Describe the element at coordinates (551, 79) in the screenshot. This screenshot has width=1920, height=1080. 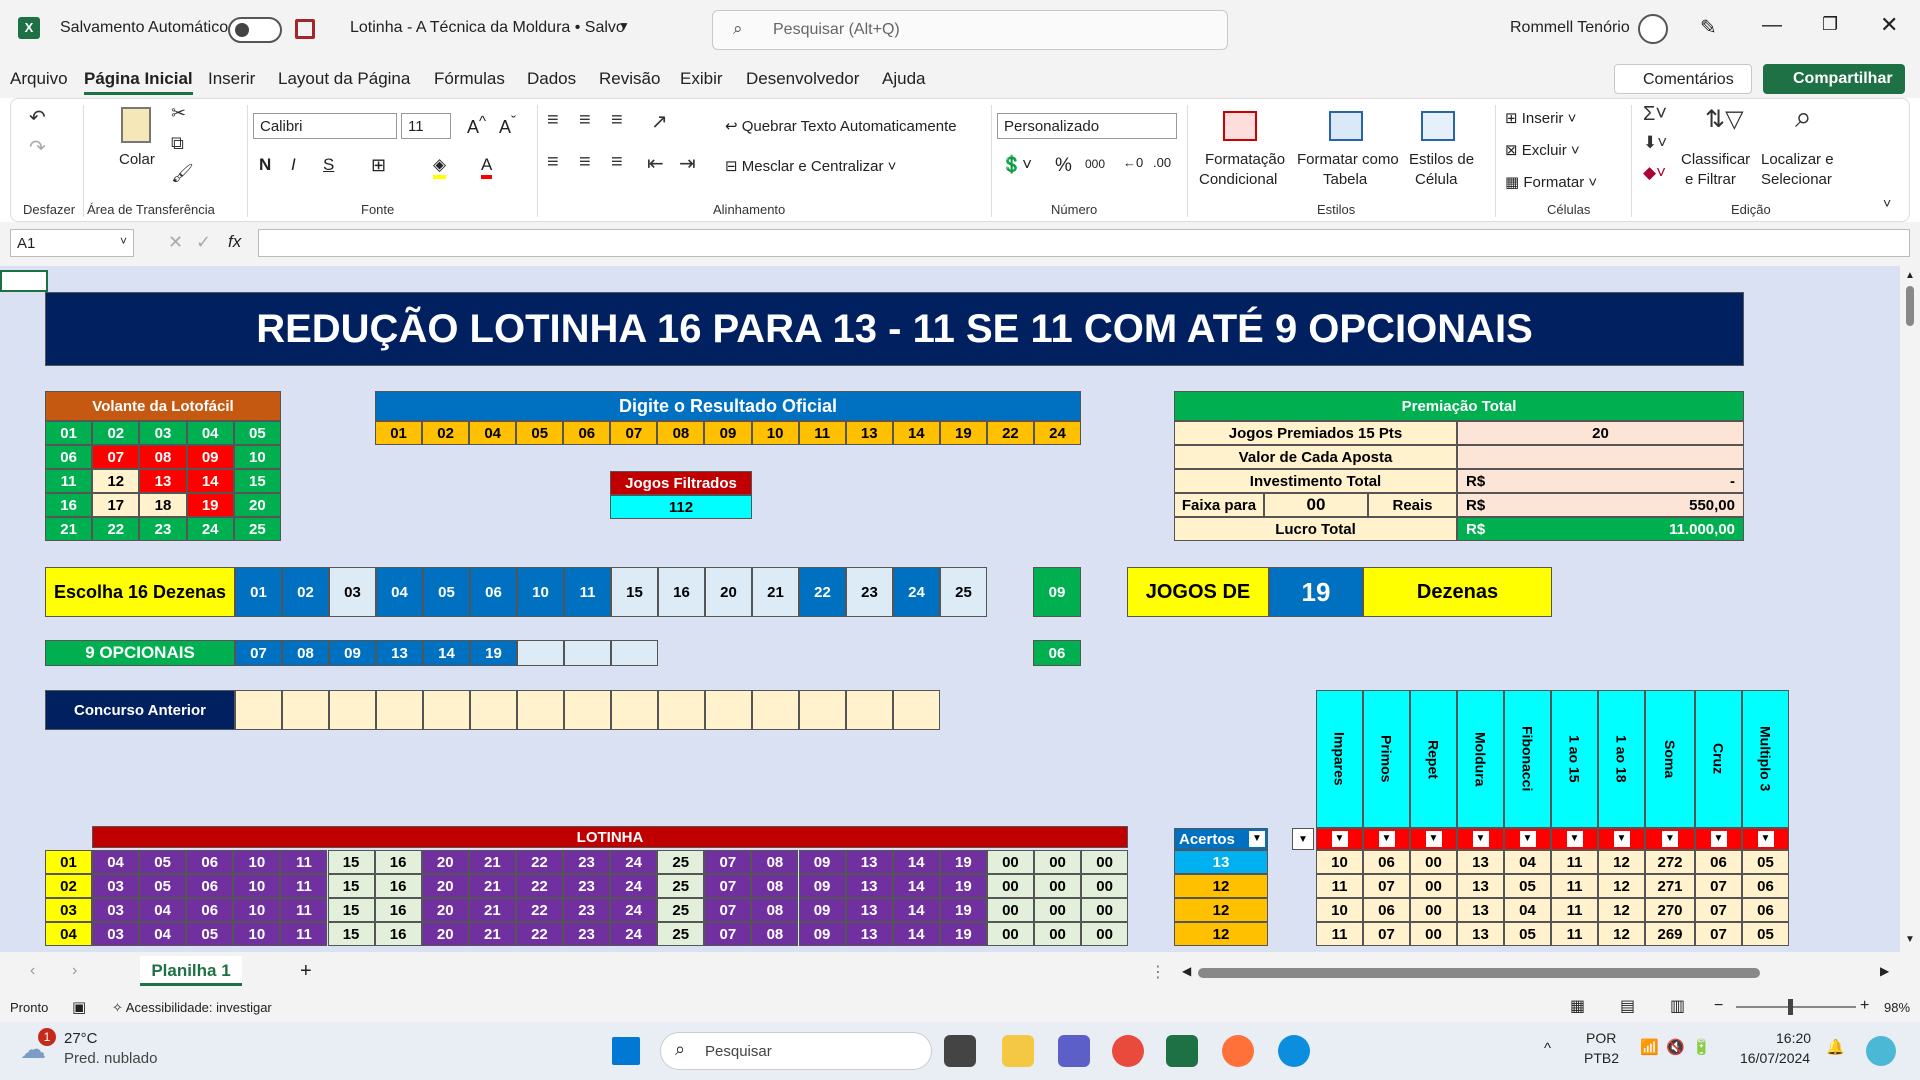
I see `menu-dados: Dados` at that location.